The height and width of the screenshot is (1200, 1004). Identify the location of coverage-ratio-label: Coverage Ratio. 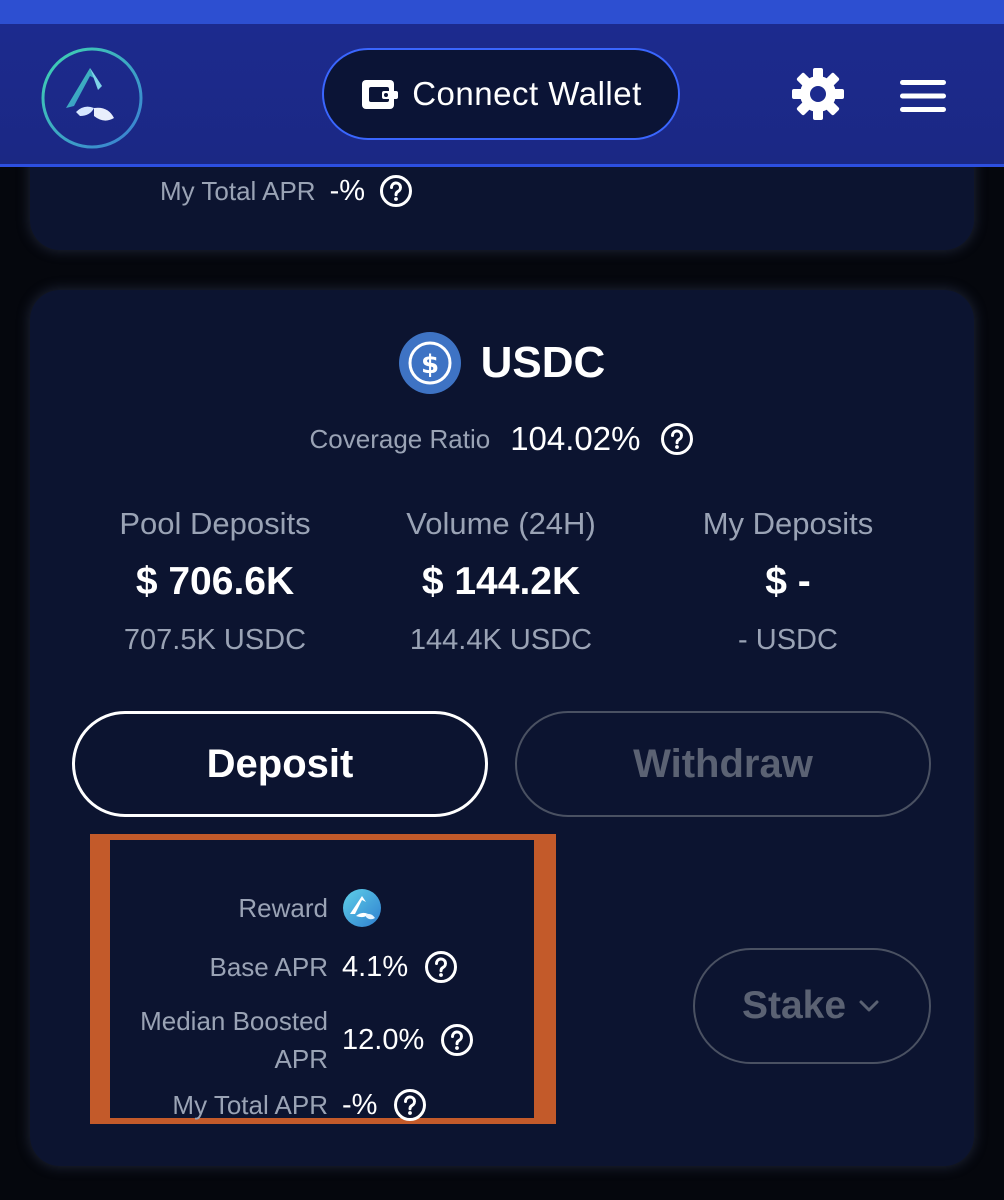
(400, 438).